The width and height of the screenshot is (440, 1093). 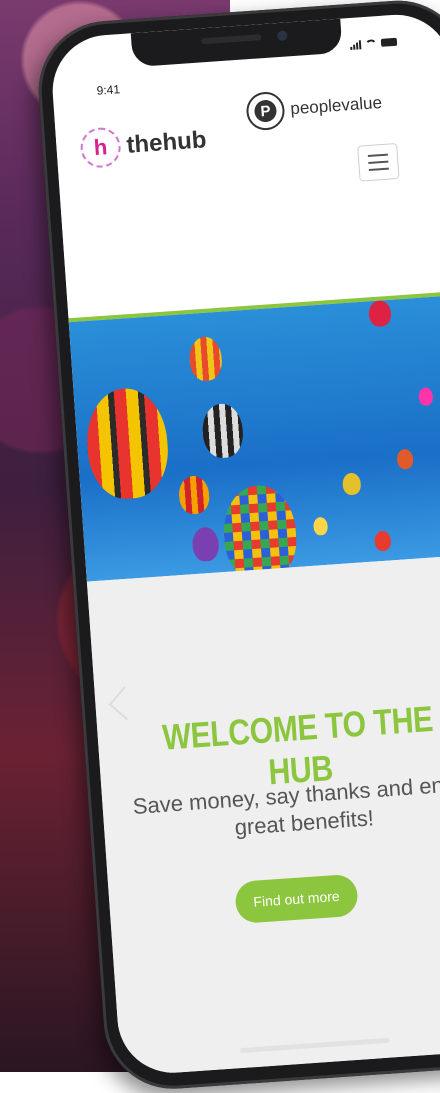 What do you see at coordinates (389, 42) in the screenshot?
I see `battery-icon` at bounding box center [389, 42].